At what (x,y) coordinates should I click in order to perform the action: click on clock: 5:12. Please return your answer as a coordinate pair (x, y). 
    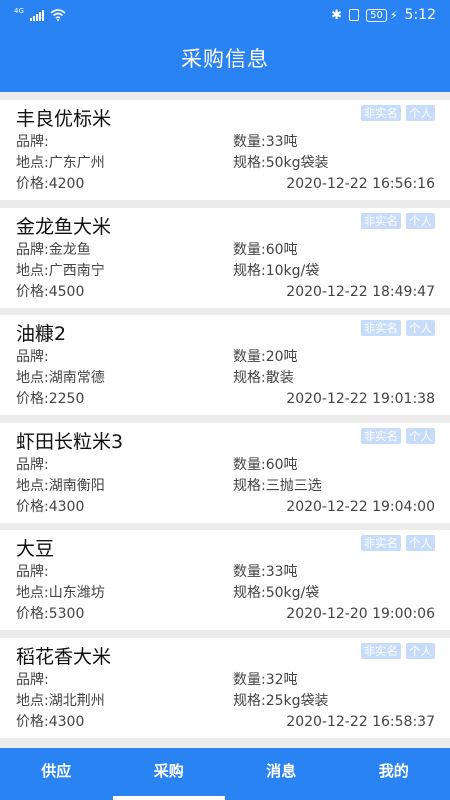
    Looking at the image, I should click on (420, 15).